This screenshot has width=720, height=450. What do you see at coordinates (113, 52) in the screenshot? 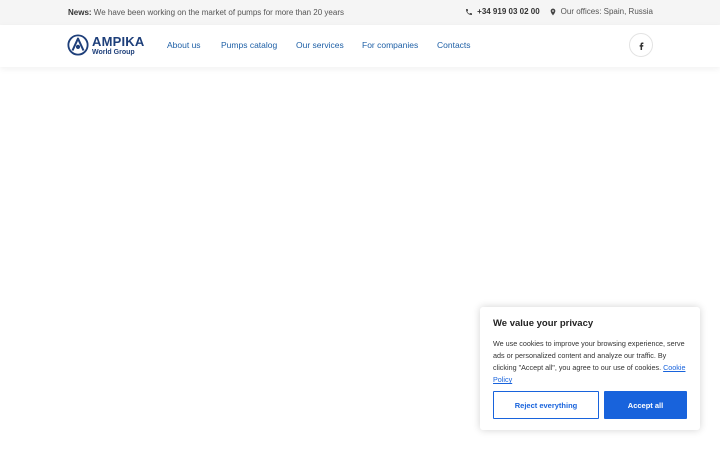
I see `logo-subtitle: World Group` at bounding box center [113, 52].